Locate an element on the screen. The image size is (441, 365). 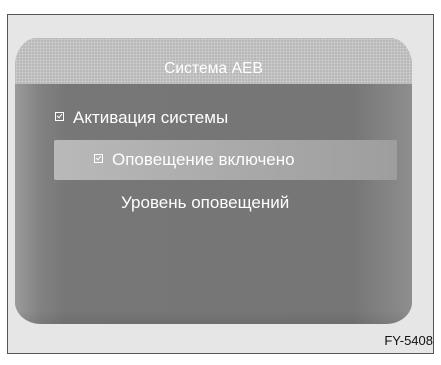
menu-item-alert-level: Уровень оповещений is located at coordinates (205, 203).